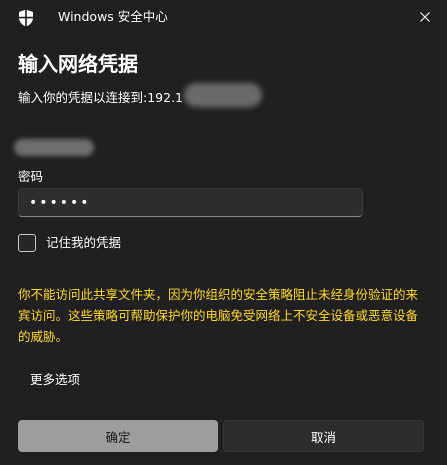  What do you see at coordinates (84, 242) in the screenshot?
I see `remember-label: 记住我的凭据` at bounding box center [84, 242].